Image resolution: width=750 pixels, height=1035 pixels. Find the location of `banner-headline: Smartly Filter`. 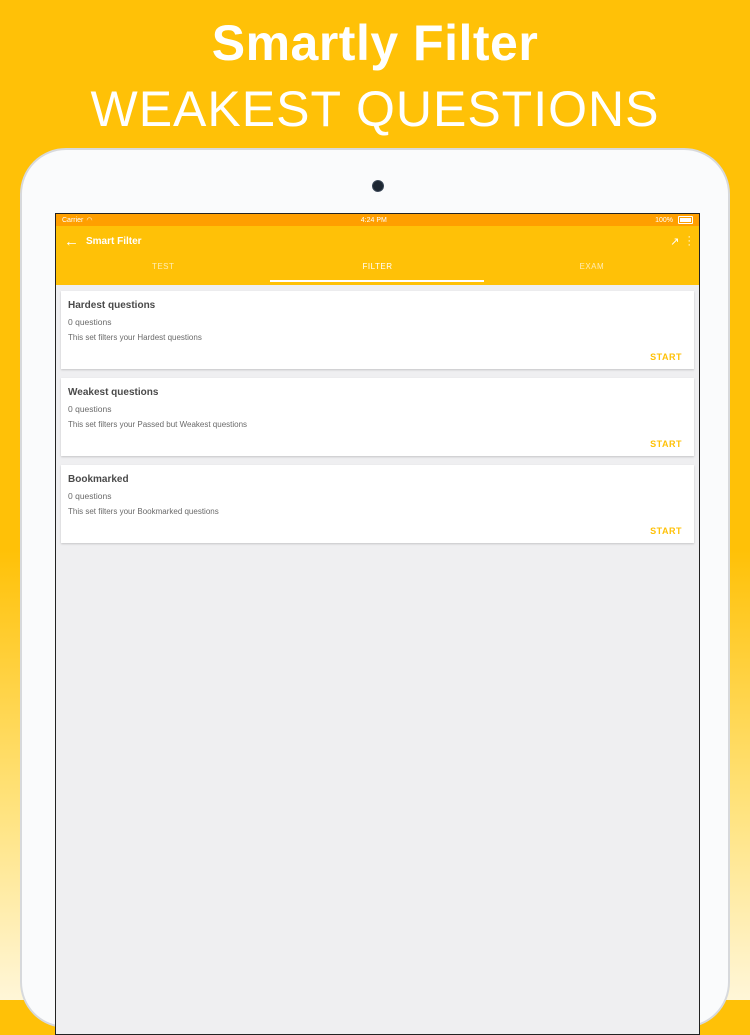

banner-headline: Smartly Filter is located at coordinates (375, 43).